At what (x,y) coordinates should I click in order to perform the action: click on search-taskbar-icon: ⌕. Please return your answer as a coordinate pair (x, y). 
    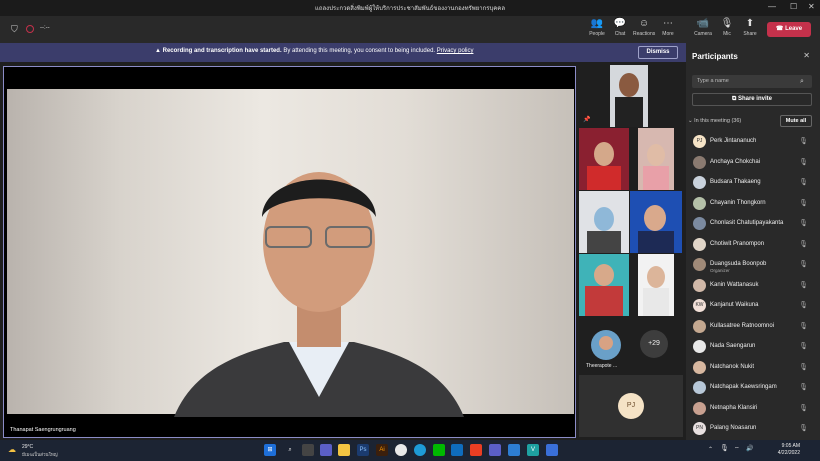
    Looking at the image, I should click on (290, 450).